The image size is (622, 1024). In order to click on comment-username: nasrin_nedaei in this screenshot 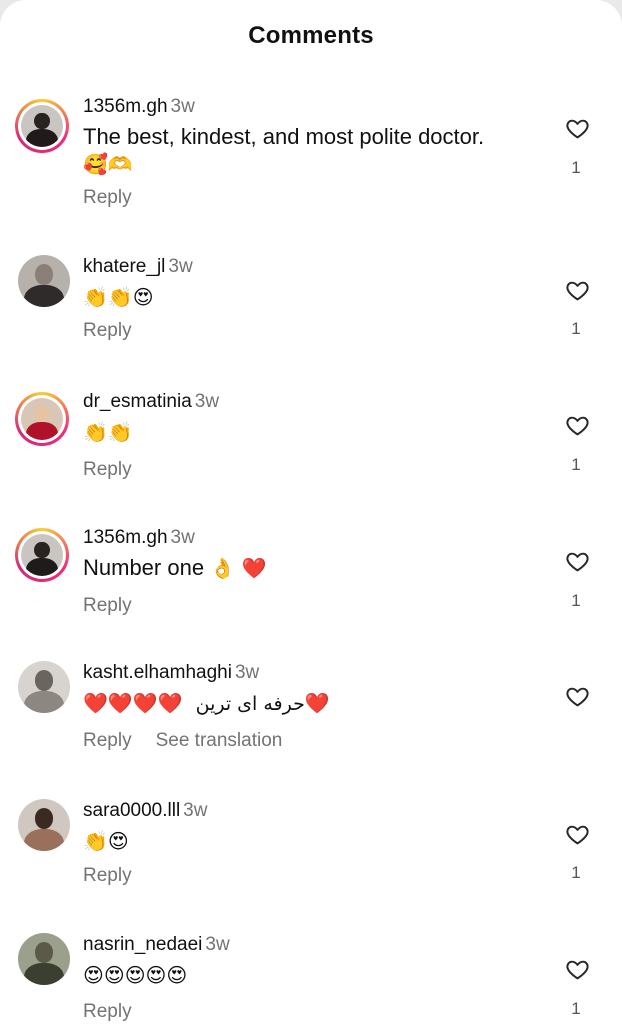, I will do `click(142, 944)`.